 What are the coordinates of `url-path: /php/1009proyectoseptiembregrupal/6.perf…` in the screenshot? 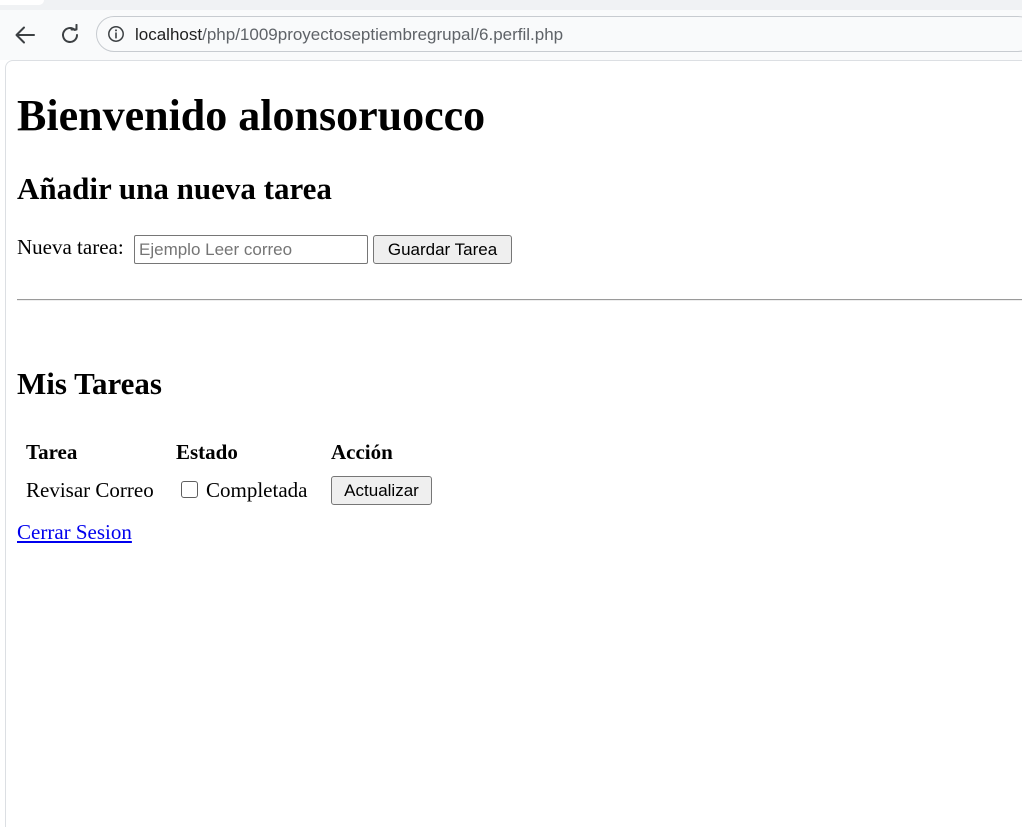 It's located at (383, 34).